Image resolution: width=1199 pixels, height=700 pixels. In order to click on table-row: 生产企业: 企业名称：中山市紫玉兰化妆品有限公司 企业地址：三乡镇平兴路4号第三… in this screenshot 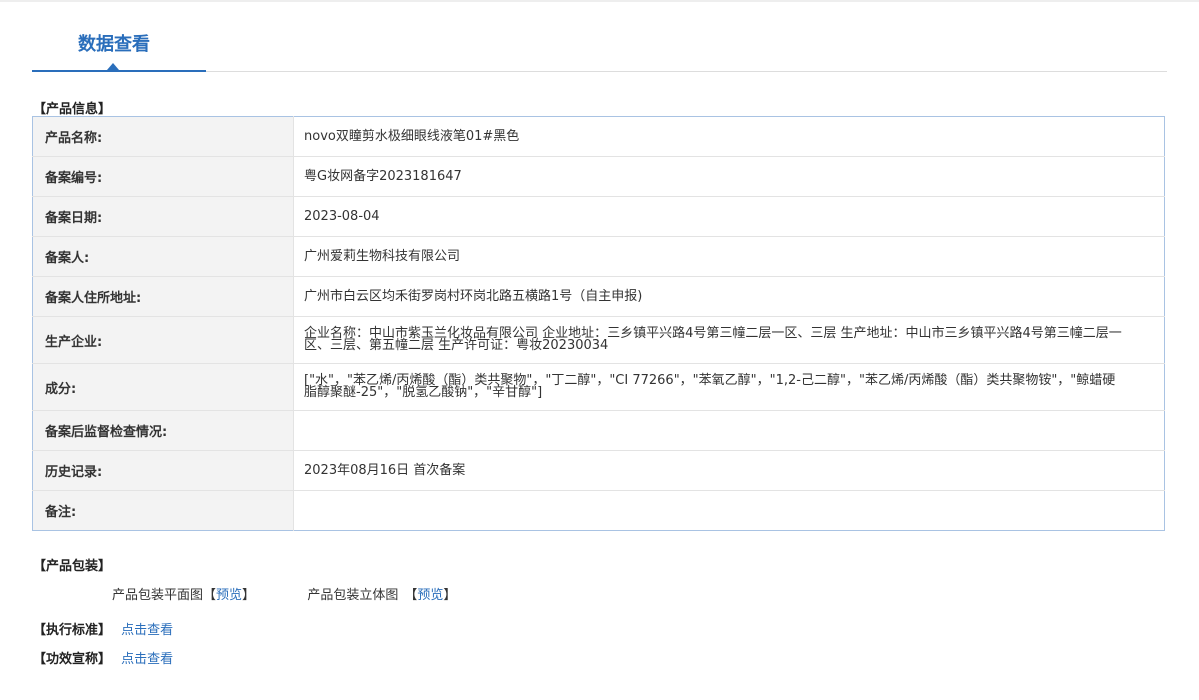, I will do `click(598, 340)`.